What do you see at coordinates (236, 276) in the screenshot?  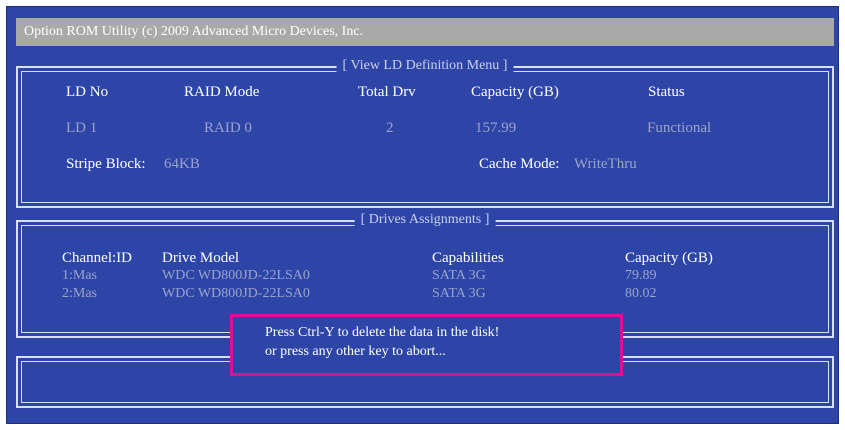 I see `drive-row-1-model: WDC WD800JD-22LSA0` at bounding box center [236, 276].